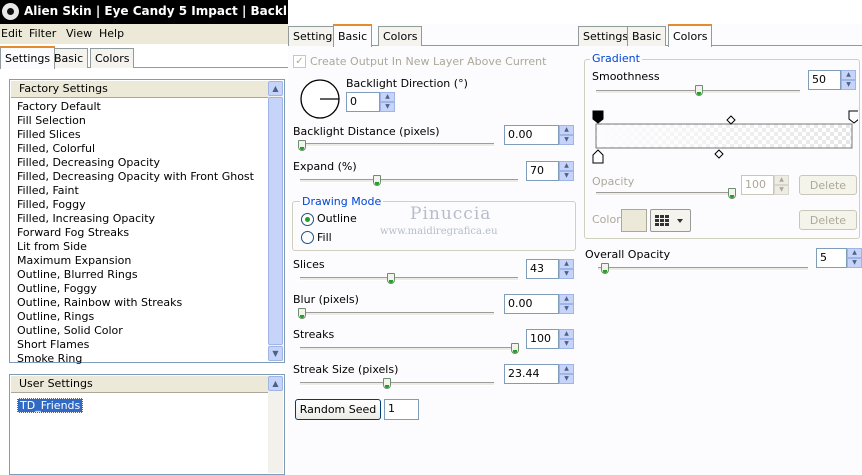 The image size is (862, 475). Describe the element at coordinates (387, 383) in the screenshot. I see `streak-size-slider` at that location.